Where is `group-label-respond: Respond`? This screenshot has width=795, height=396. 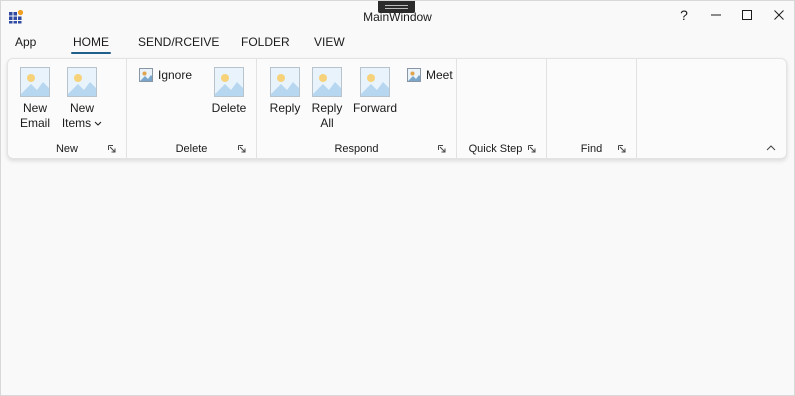 group-label-respond: Respond is located at coordinates (356, 149).